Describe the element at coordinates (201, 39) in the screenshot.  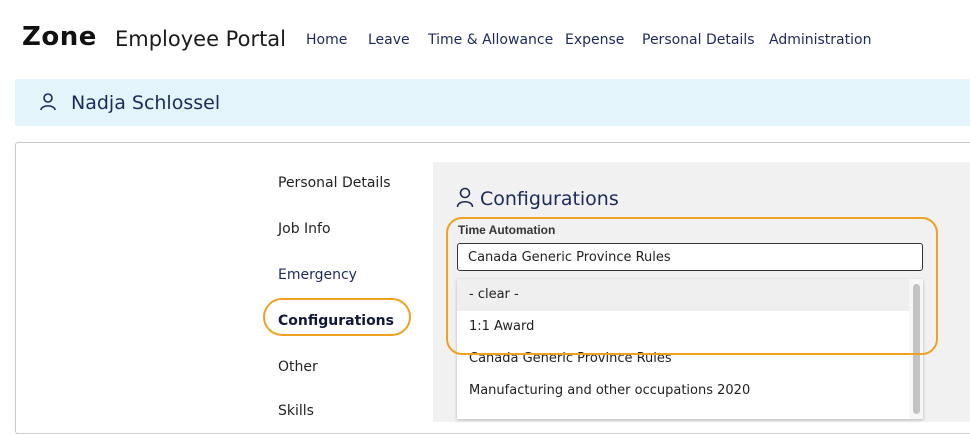
I see `brand-product-name: Employee Portal` at that location.